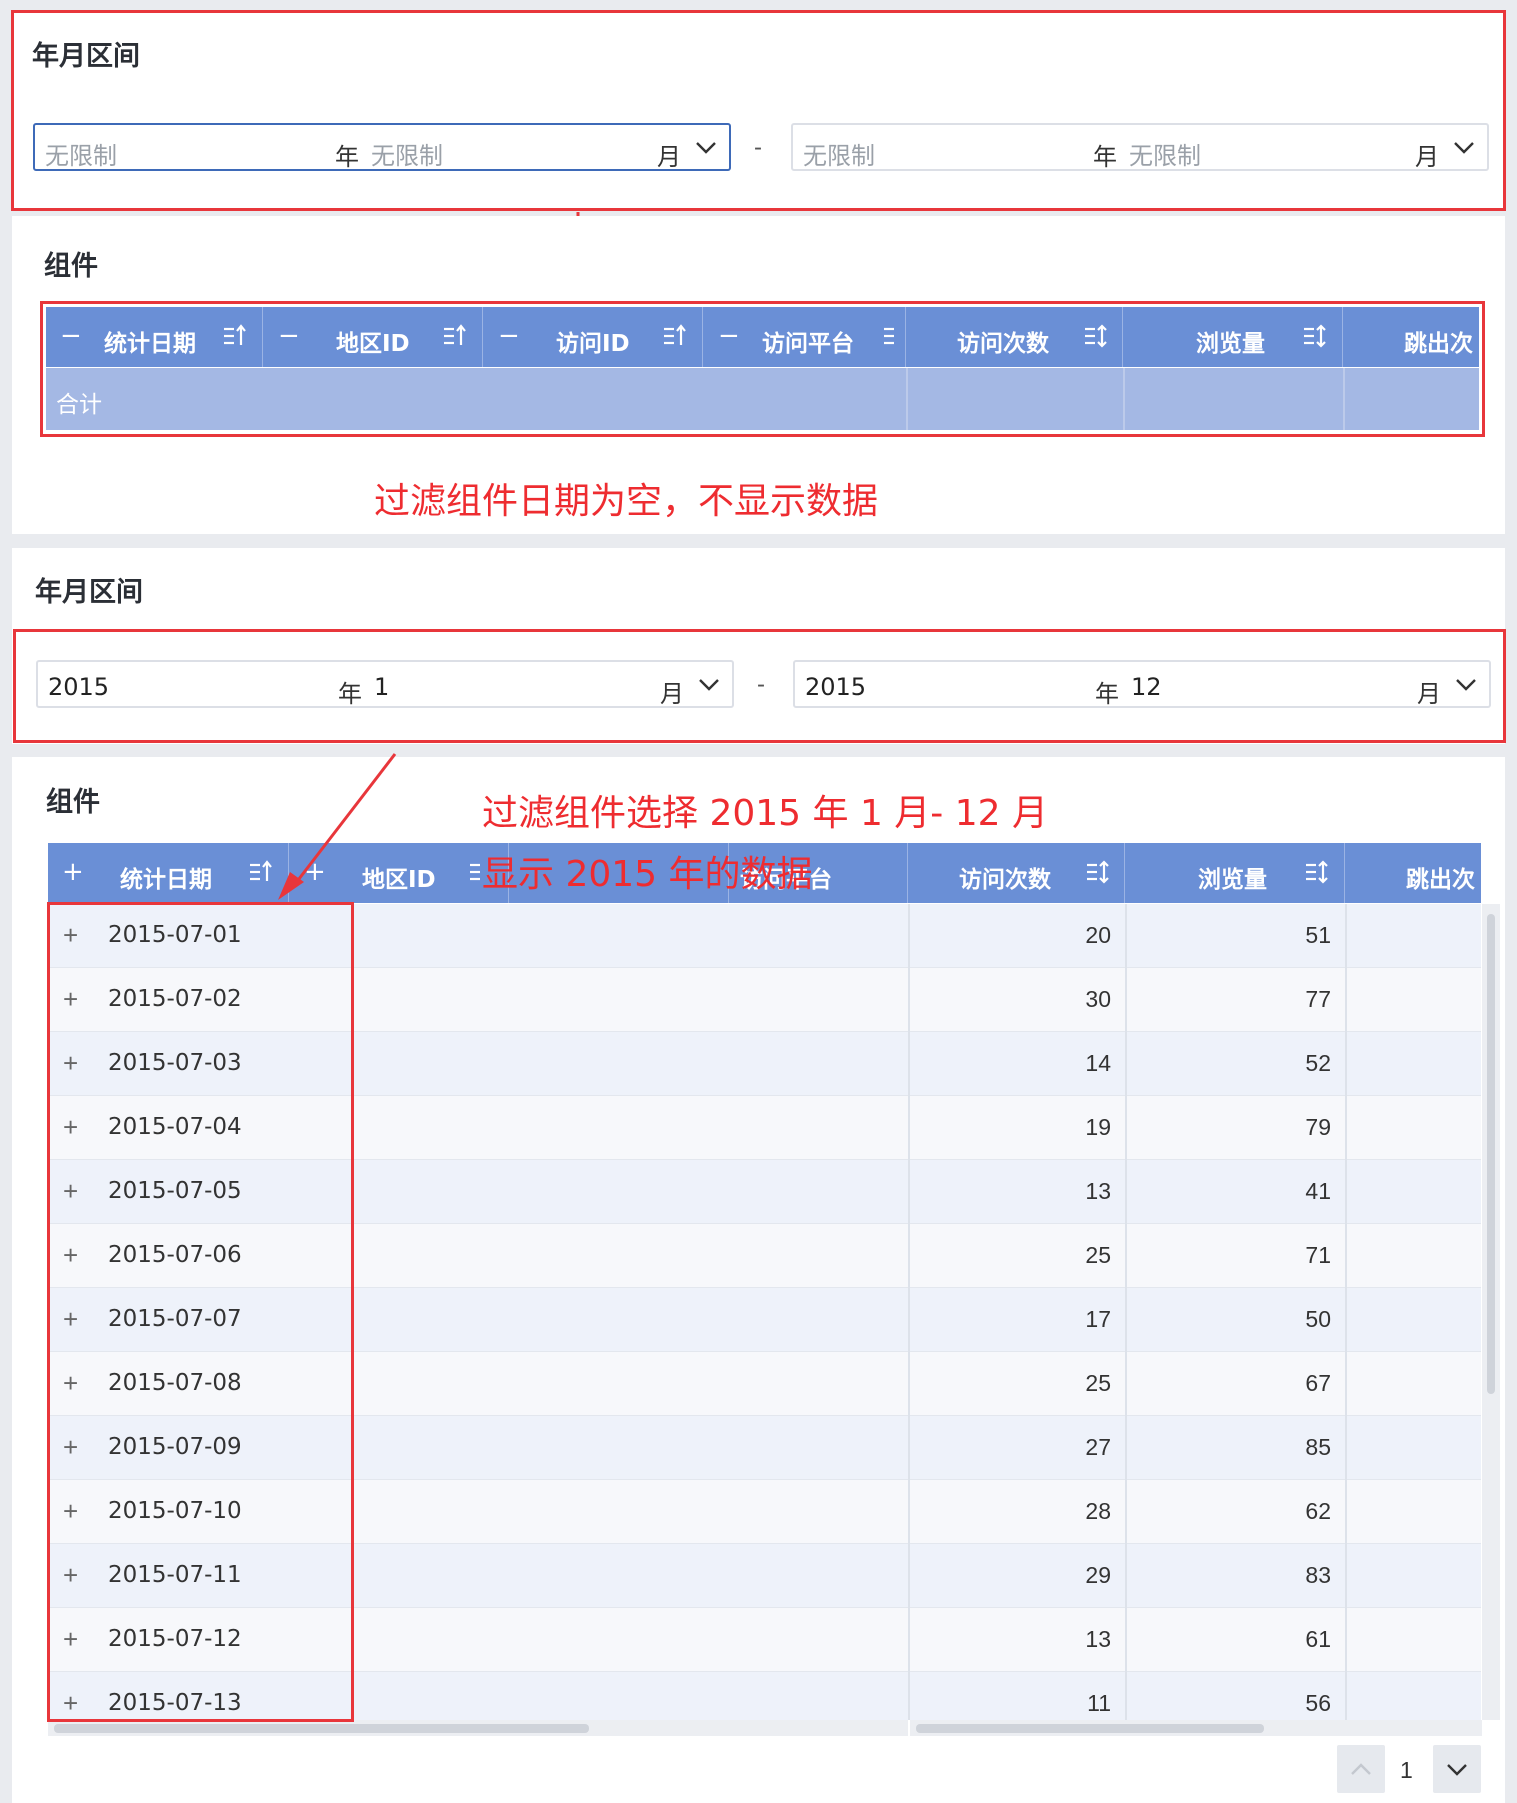 The width and height of the screenshot is (1517, 1803). I want to click on cell-page-views: 85, so click(1318, 1447).